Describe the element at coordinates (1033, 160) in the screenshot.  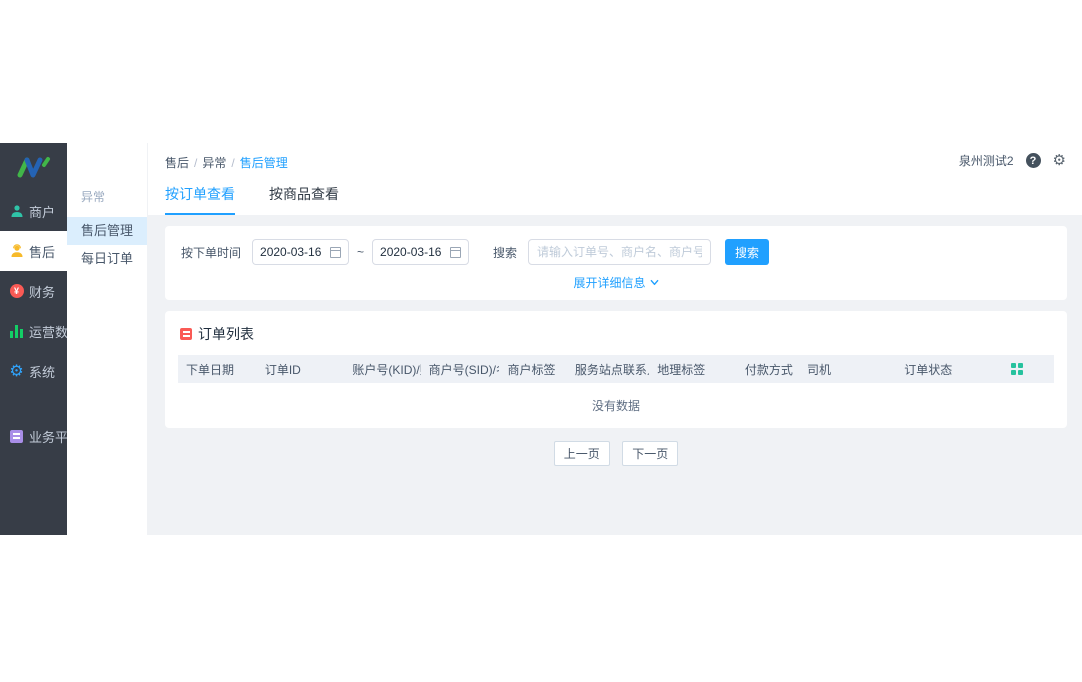
I see `help-icon: ?` at that location.